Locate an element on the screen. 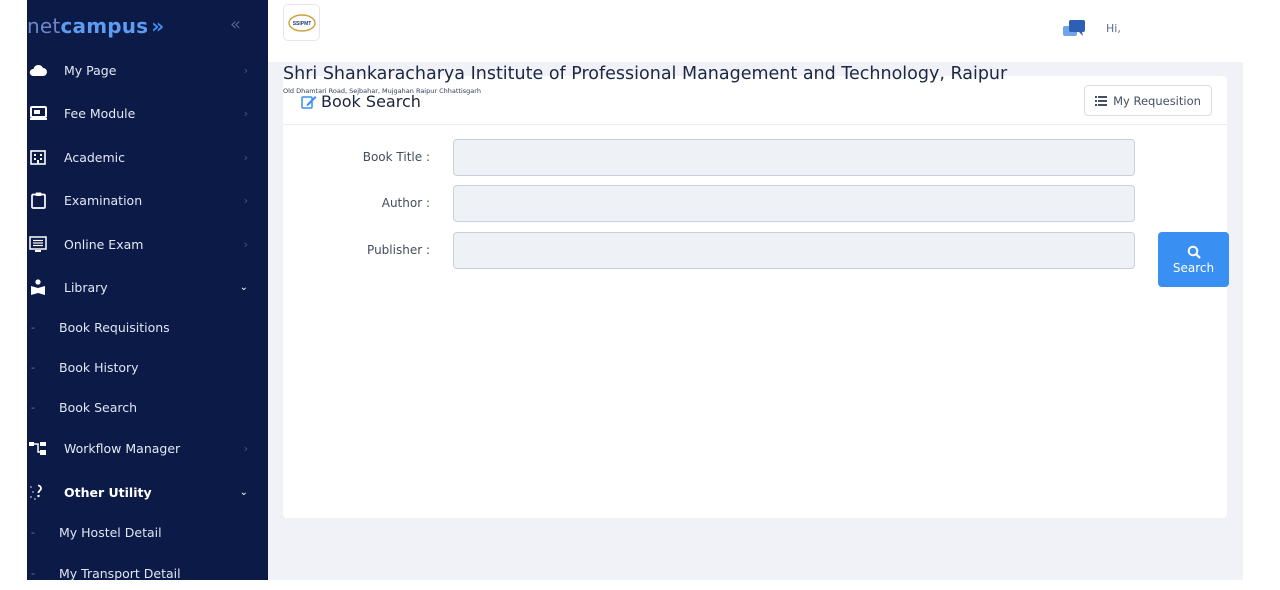 This screenshot has height=590, width=1280. institute-emblem-icon: SSIPMT is located at coordinates (301, 22).